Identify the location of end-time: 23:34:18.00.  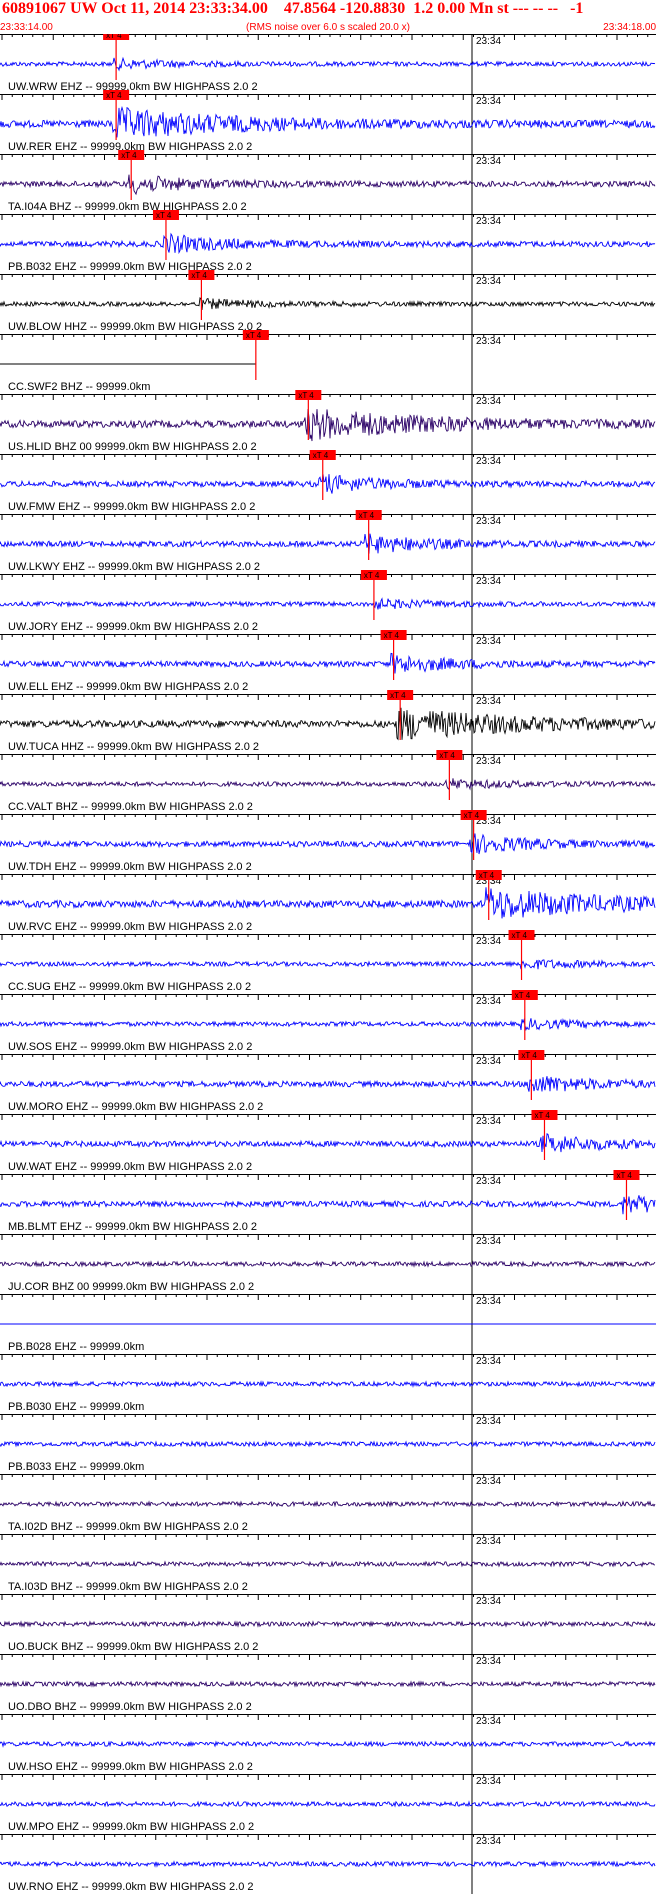
(629, 27).